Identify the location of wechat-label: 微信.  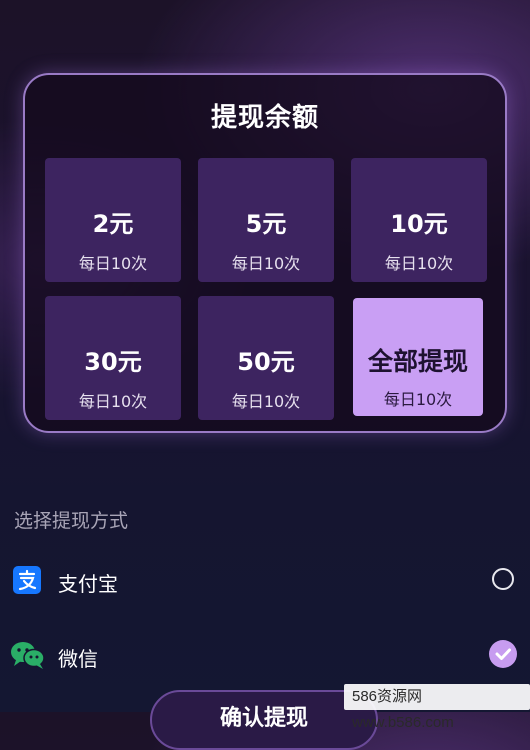
(78, 659).